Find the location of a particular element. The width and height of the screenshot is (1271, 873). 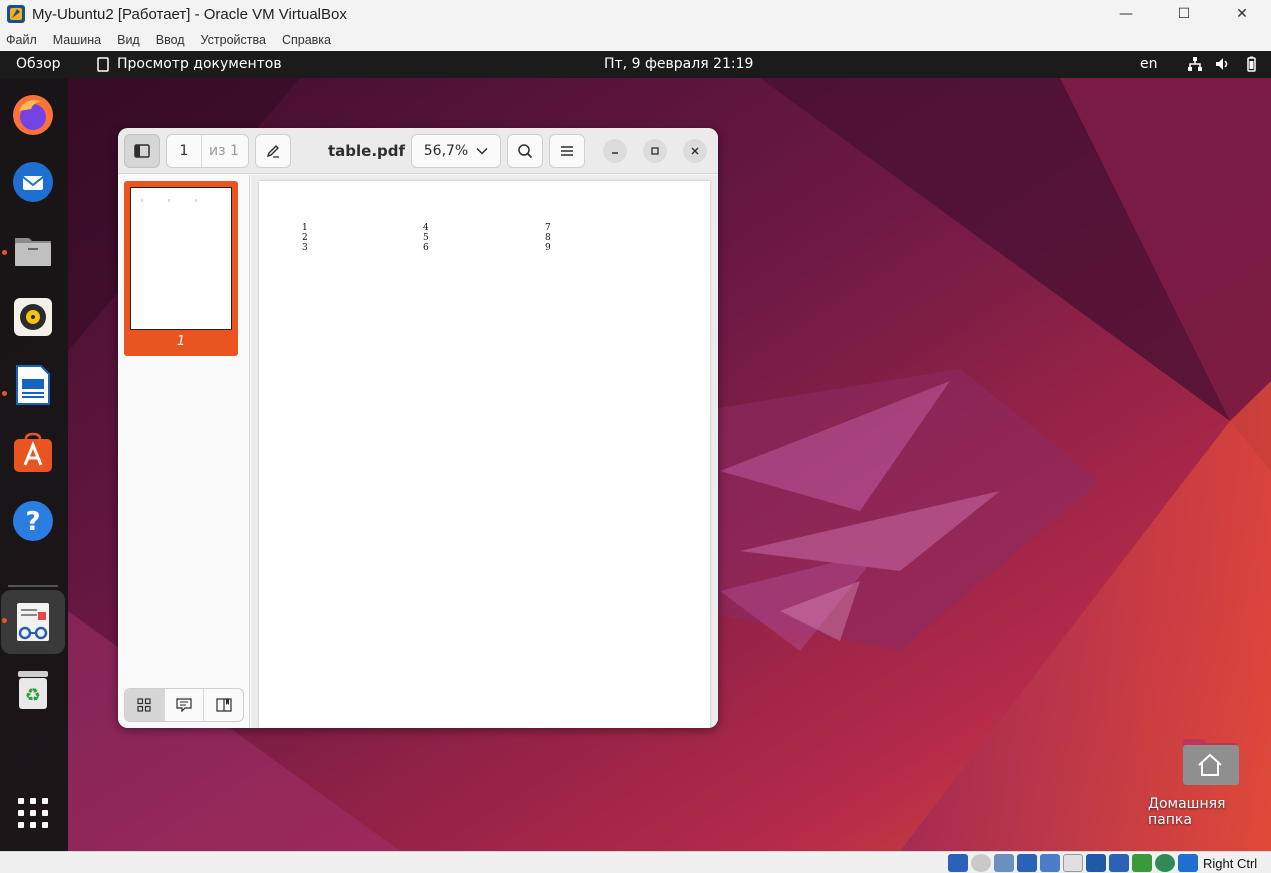

sidebar-toggle-button is located at coordinates (142, 151).